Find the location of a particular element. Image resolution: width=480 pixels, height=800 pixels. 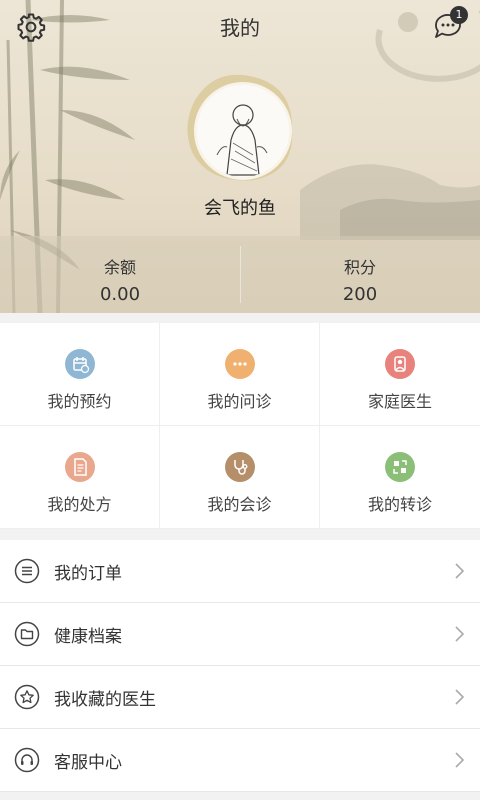

grid-label: 家庭医生 is located at coordinates (399, 401).